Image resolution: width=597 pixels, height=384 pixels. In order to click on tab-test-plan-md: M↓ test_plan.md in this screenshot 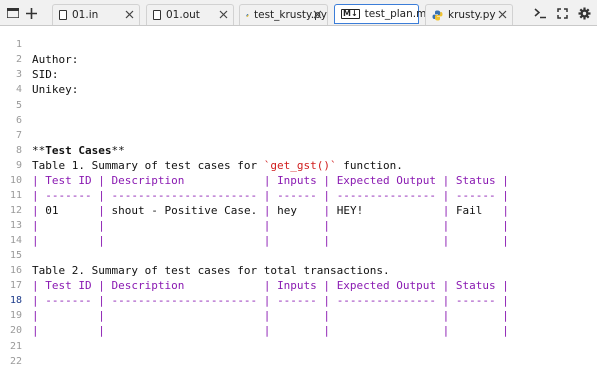, I will do `click(383, 14)`.